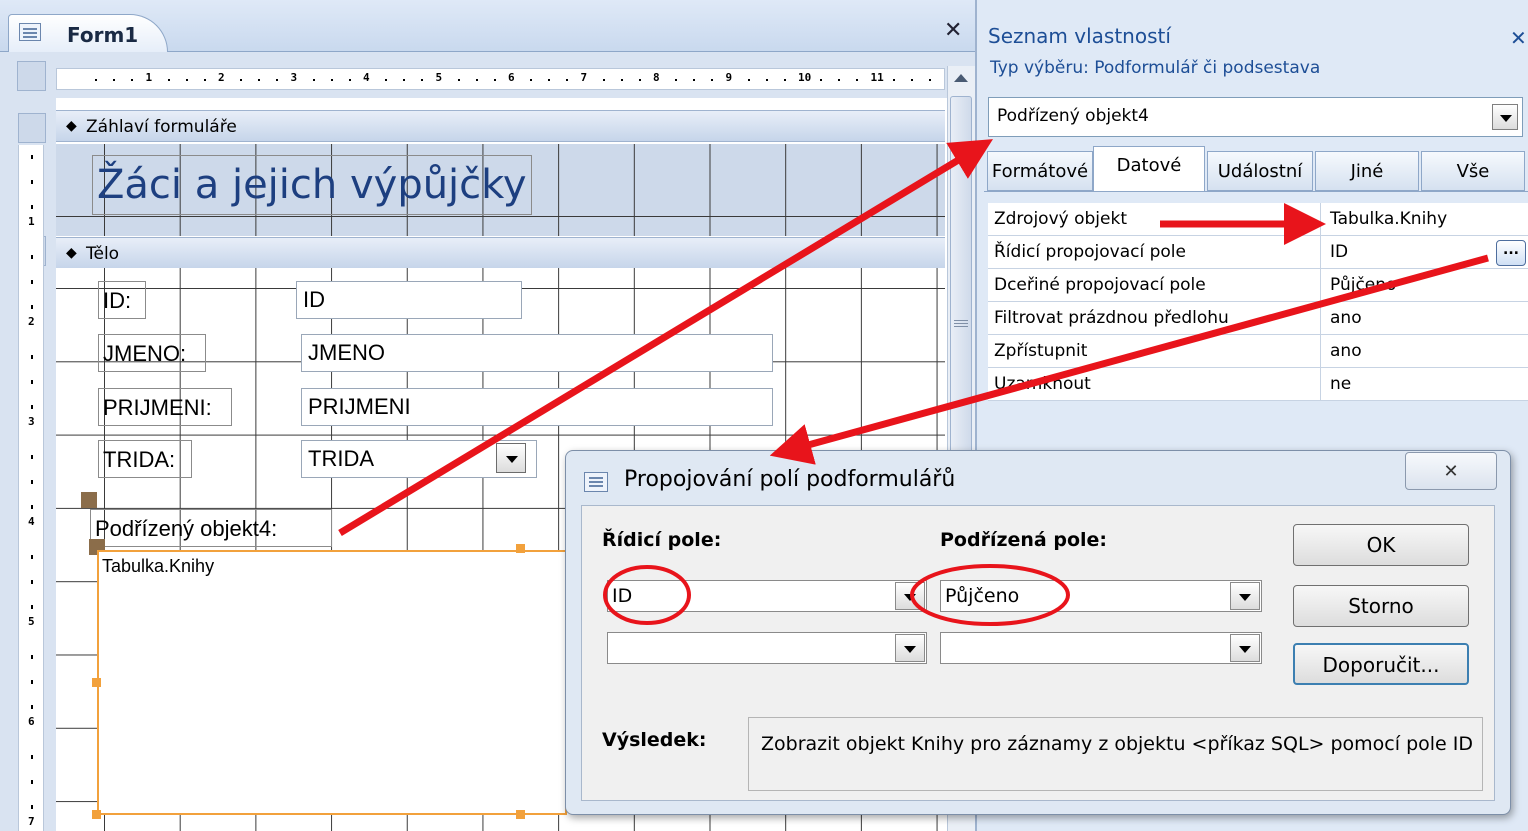 The width and height of the screenshot is (1528, 831). Describe the element at coordinates (500, 79) in the screenshot. I see `horizontal-ruler: 1 2 3 4 5 6 7 8 9 10 11` at that location.